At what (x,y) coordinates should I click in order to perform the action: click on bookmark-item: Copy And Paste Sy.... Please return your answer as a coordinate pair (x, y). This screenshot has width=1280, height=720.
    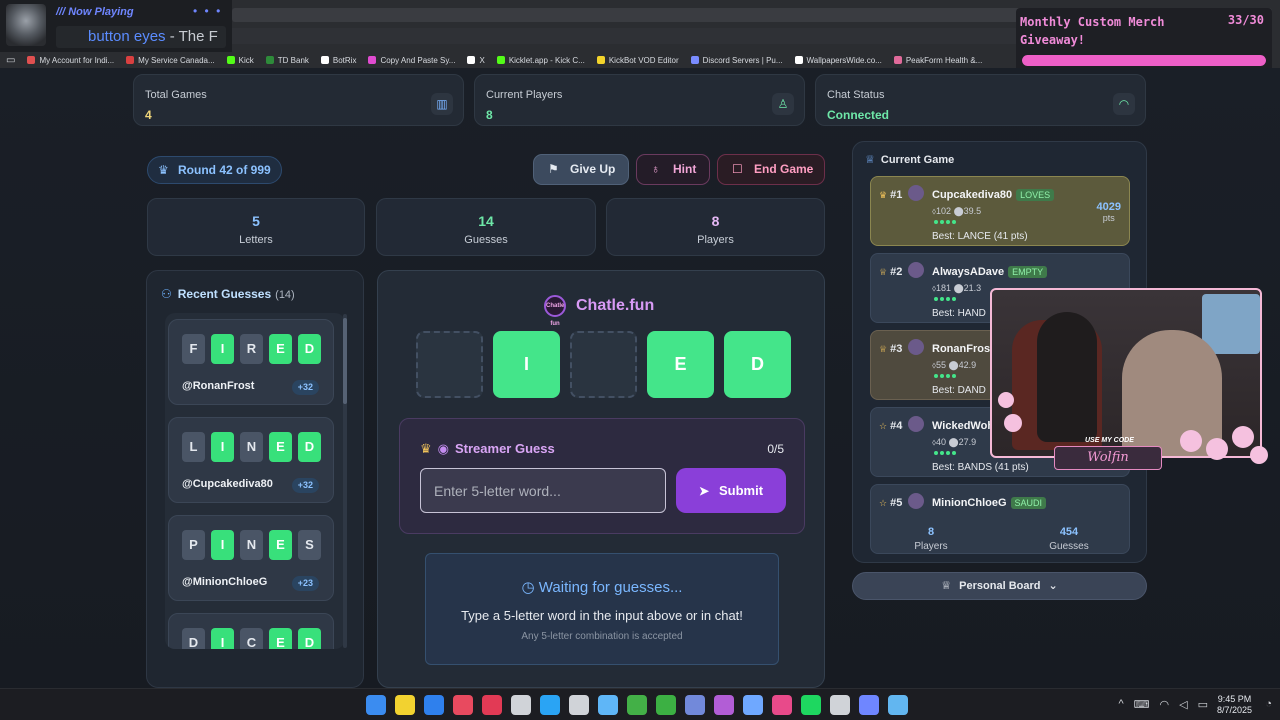
    Looking at the image, I should click on (411, 60).